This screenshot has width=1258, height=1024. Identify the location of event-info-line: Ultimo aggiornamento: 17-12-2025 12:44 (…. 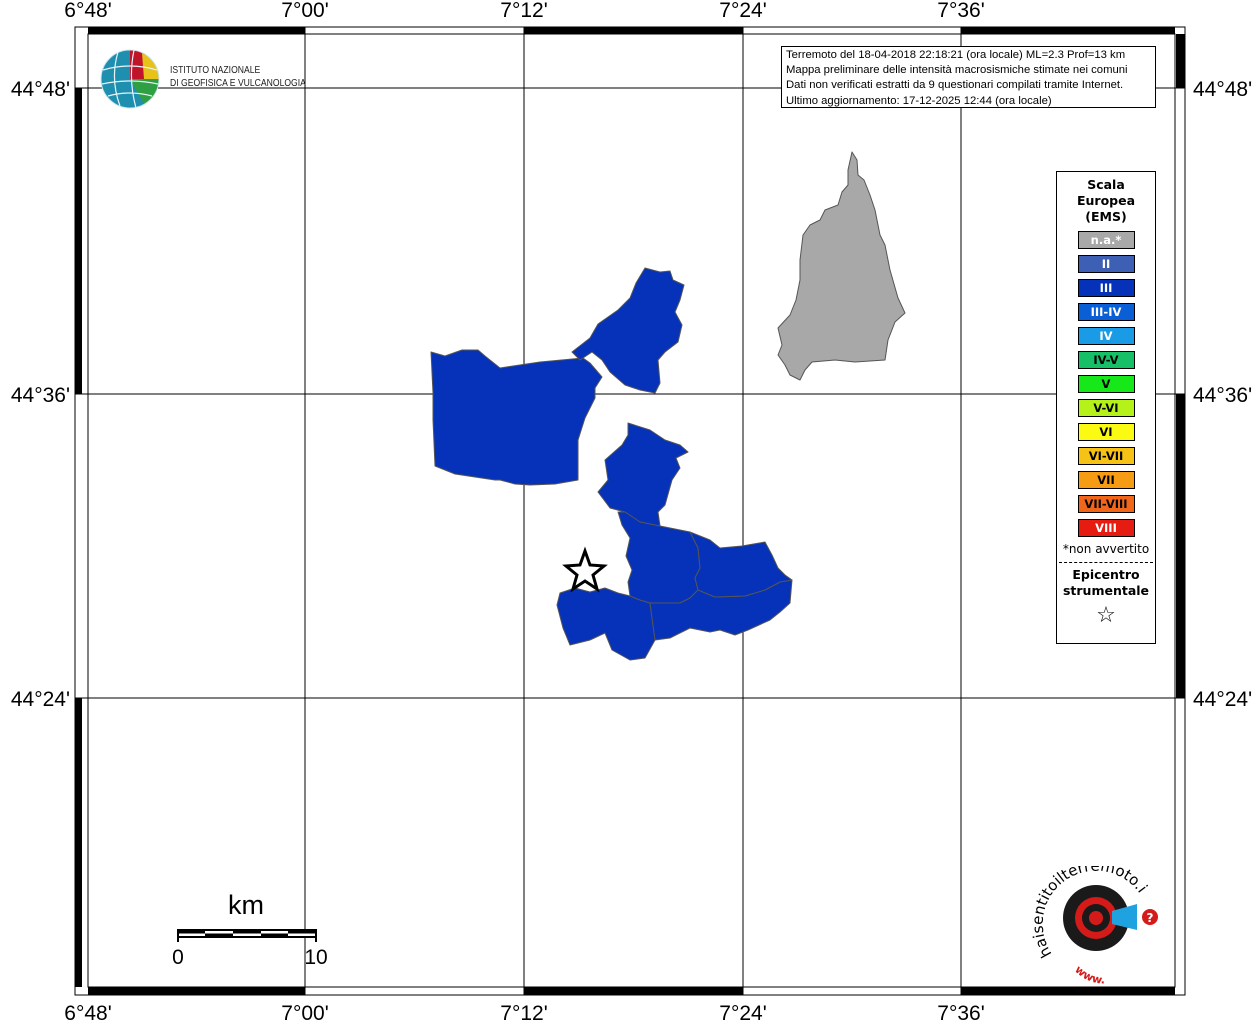
(919, 100).